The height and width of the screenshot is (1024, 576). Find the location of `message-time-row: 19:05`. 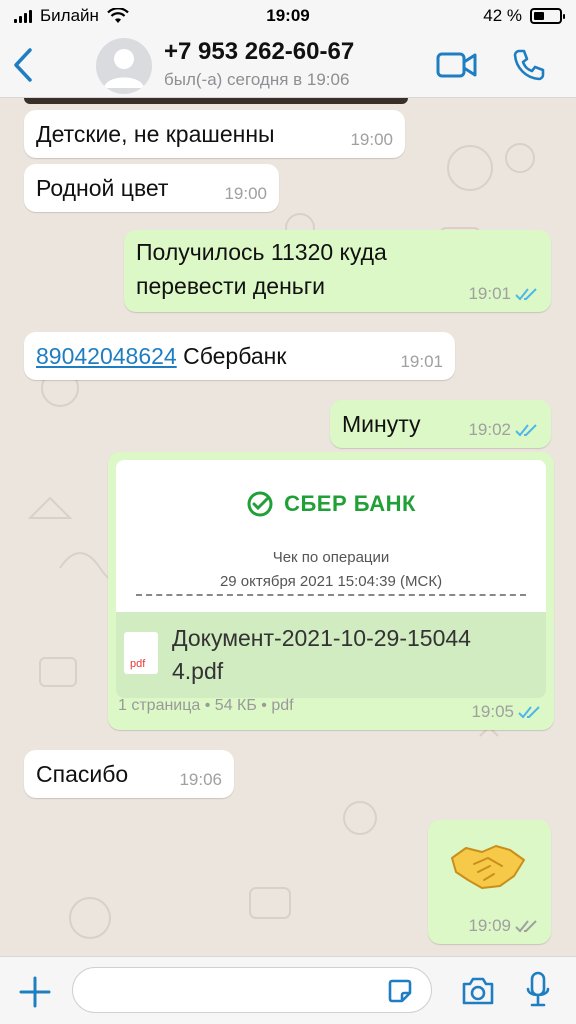

message-time-row: 19:05 is located at coordinates (506, 712).